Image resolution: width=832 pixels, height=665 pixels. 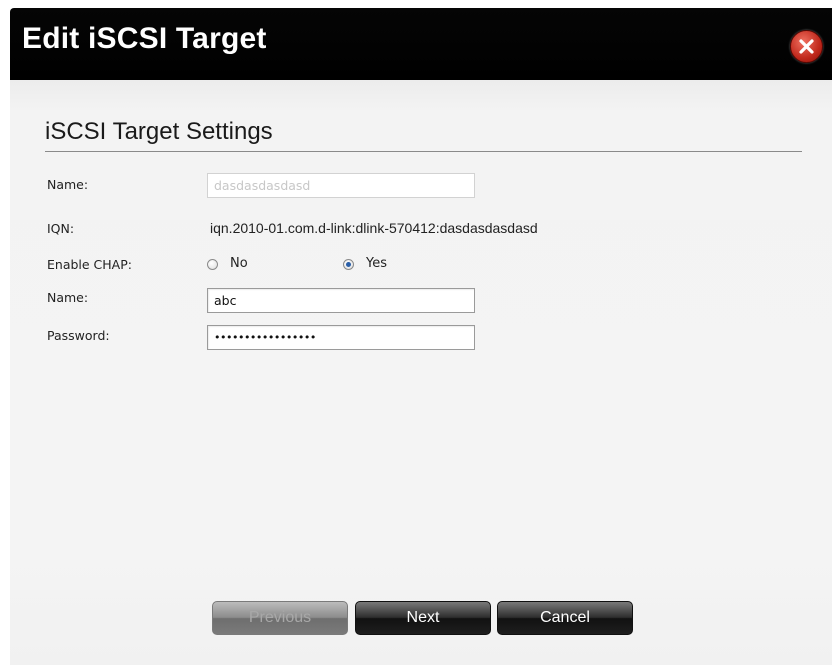 I want to click on chap-name-input: abc, so click(x=341, y=300).